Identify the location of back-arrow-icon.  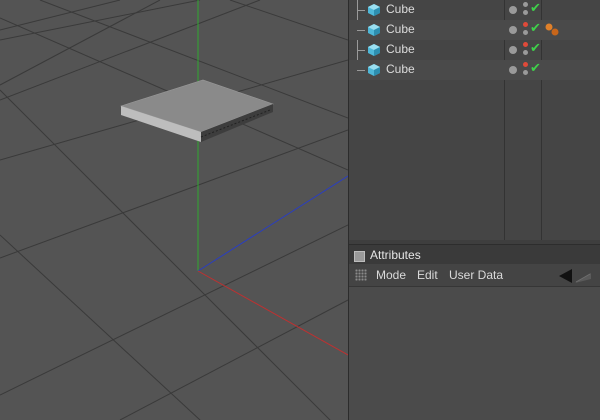
(565, 276).